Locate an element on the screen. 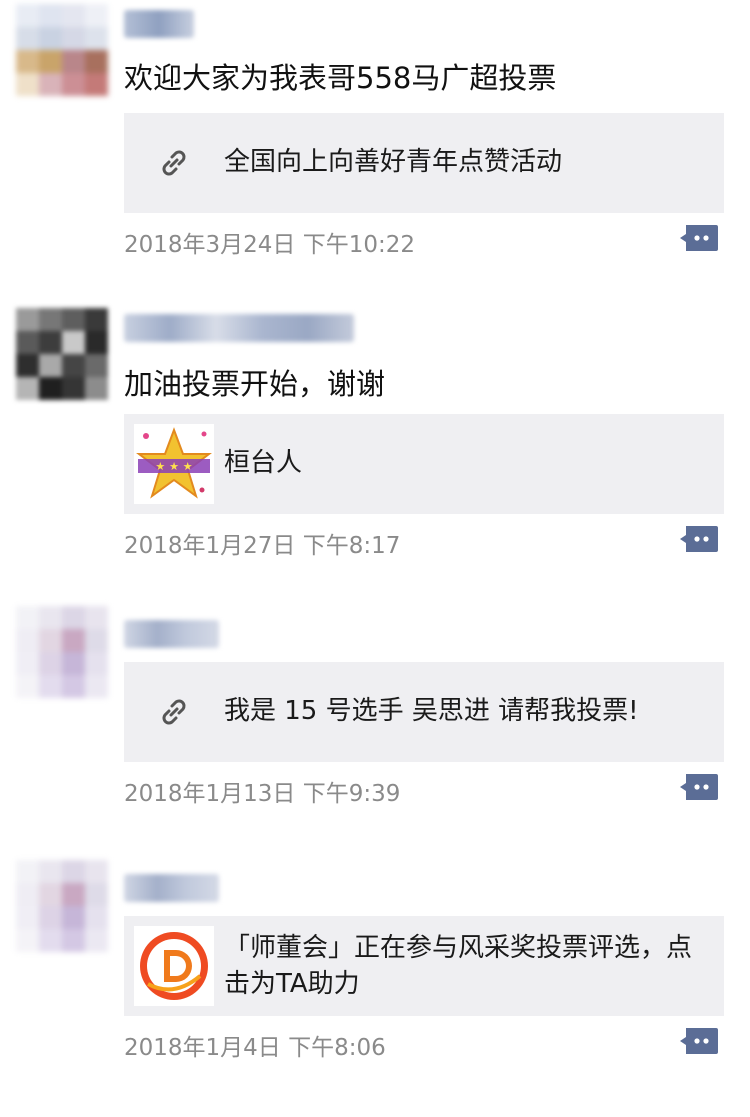 The width and height of the screenshot is (750, 1117). star-thumbnail: ★ ★ ★ is located at coordinates (174, 464).